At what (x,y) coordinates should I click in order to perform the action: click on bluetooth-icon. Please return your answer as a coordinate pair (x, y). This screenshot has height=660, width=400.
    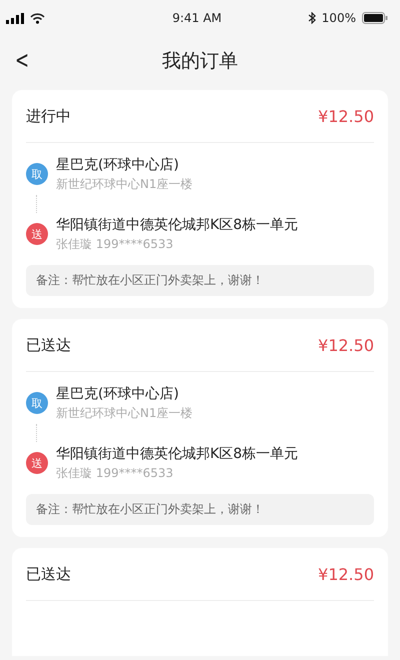
    Looking at the image, I should click on (312, 18).